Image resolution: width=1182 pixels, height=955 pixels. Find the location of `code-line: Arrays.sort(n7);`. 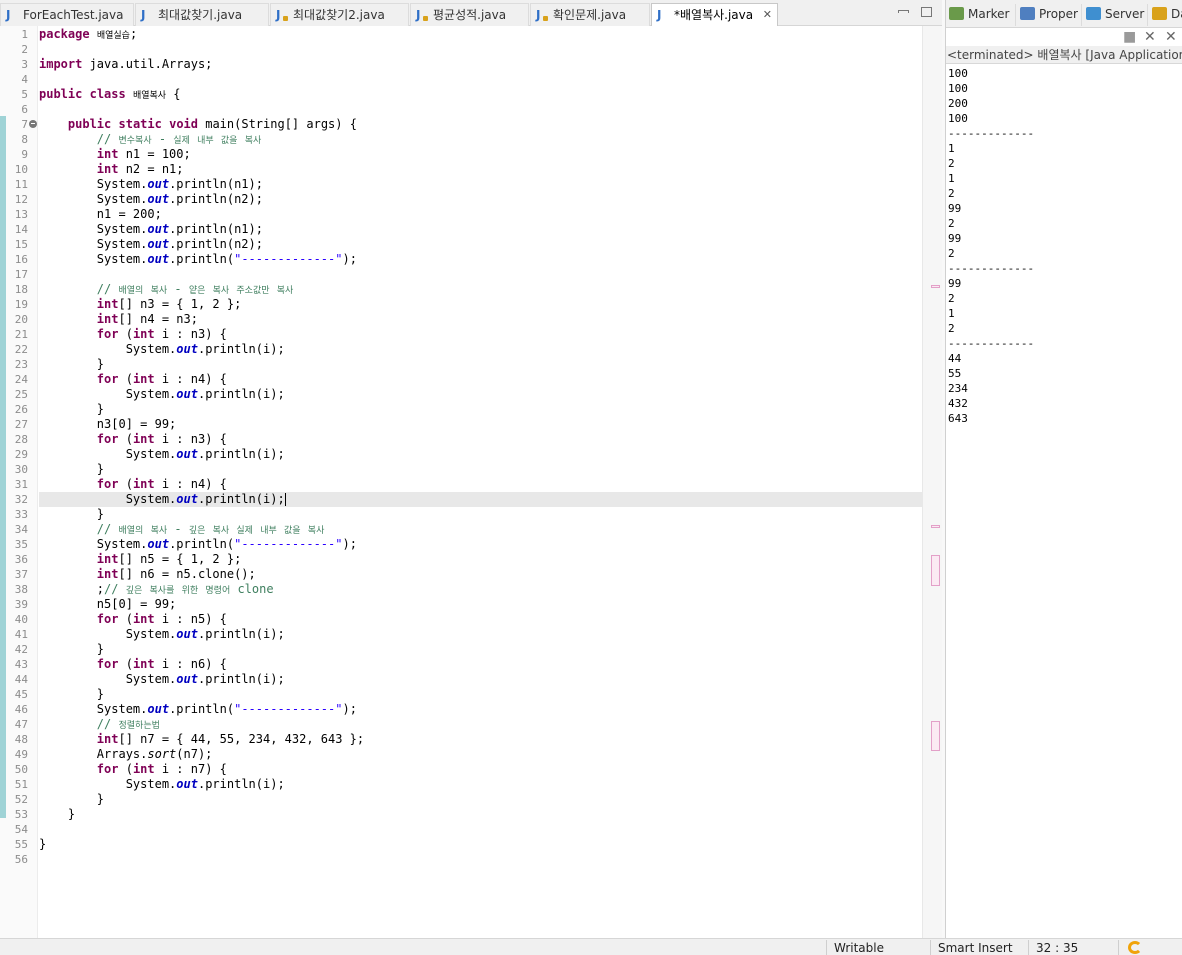

code-line: Arrays.sort(n7); is located at coordinates (480, 754).